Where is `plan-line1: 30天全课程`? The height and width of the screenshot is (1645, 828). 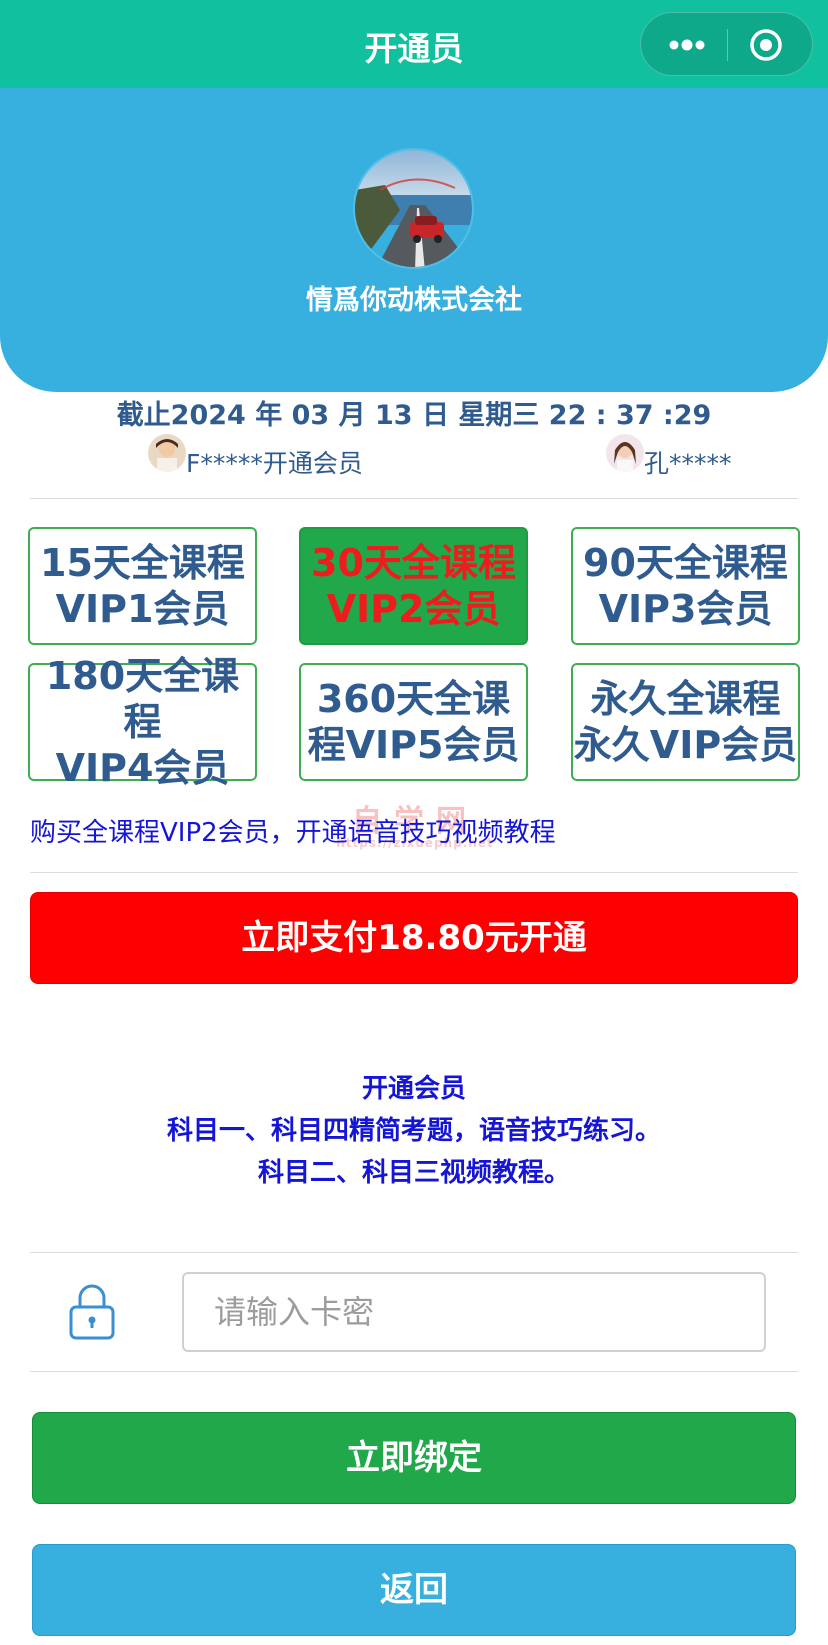
plan-line1: 30天全课程 is located at coordinates (413, 563).